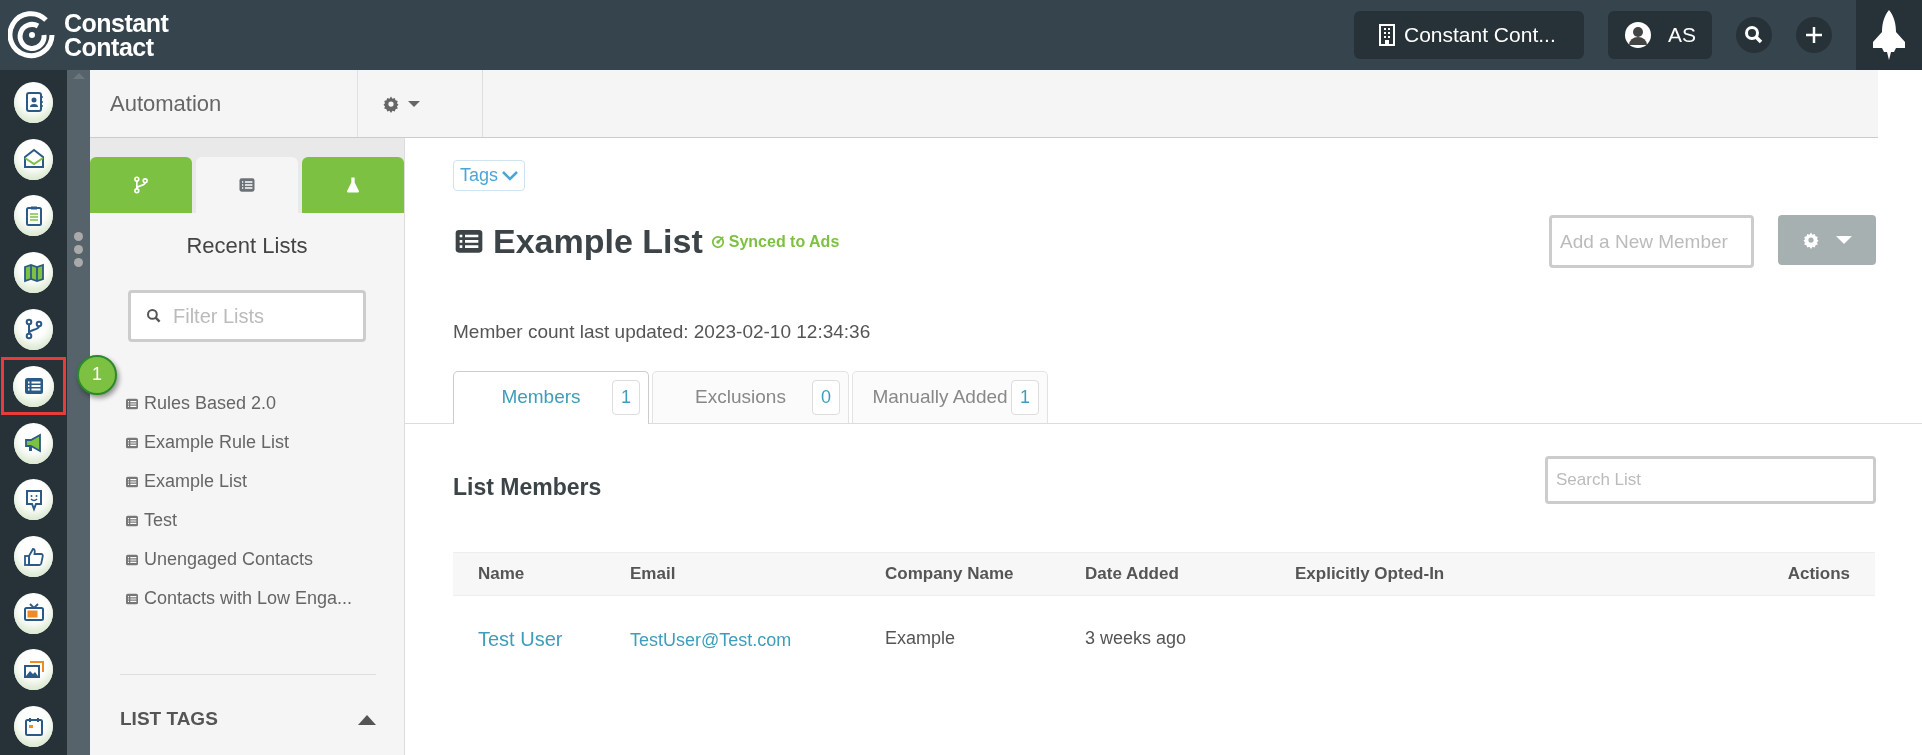 The image size is (1922, 755). Describe the element at coordinates (541, 397) in the screenshot. I see `tab-label: Members` at that location.